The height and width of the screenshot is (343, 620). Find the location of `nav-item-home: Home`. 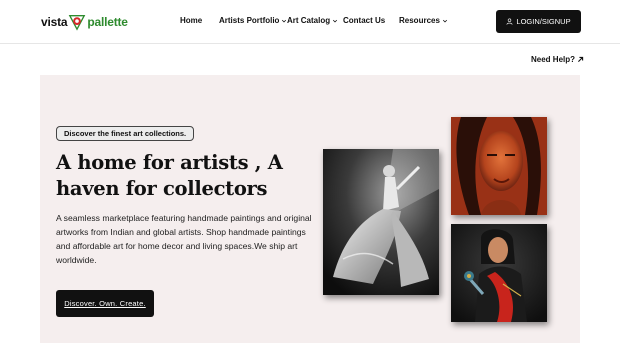

nav-item-home: Home is located at coordinates (191, 20).